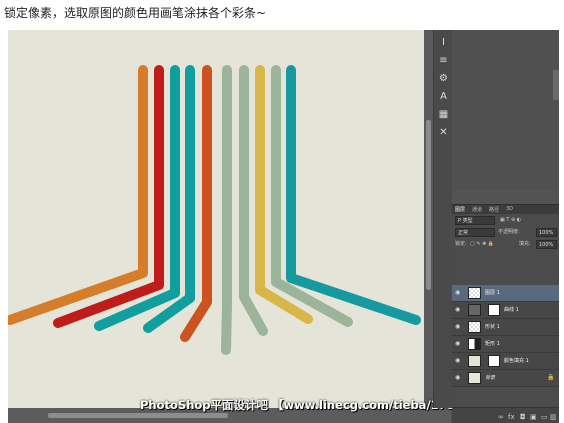 This screenshot has width=564, height=423. Describe the element at coordinates (494, 209) in the screenshot. I see `tab-paths: 路径` at that location.